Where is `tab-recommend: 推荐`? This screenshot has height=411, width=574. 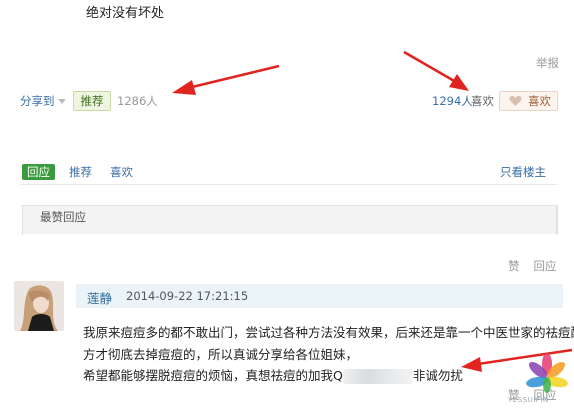
tab-recommend: 推荐 is located at coordinates (80, 172).